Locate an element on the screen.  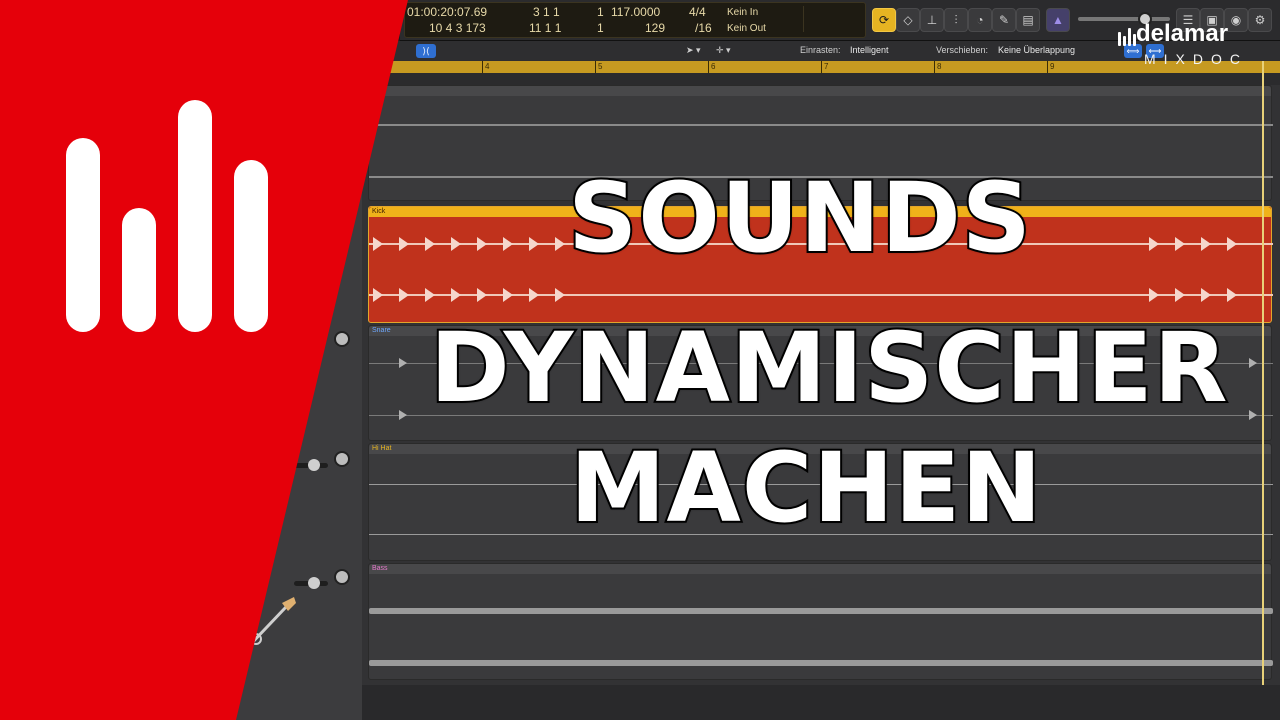
watermark-sub: MIXDOC is located at coordinates (1196, 59).